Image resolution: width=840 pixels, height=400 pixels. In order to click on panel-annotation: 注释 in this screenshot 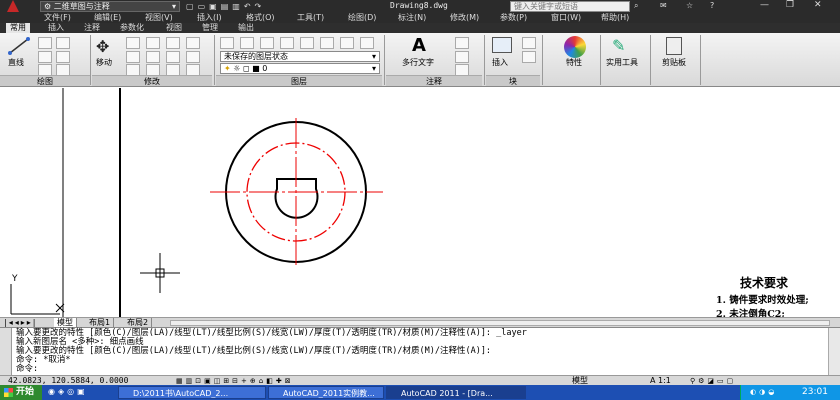, I will do `click(434, 80)`.